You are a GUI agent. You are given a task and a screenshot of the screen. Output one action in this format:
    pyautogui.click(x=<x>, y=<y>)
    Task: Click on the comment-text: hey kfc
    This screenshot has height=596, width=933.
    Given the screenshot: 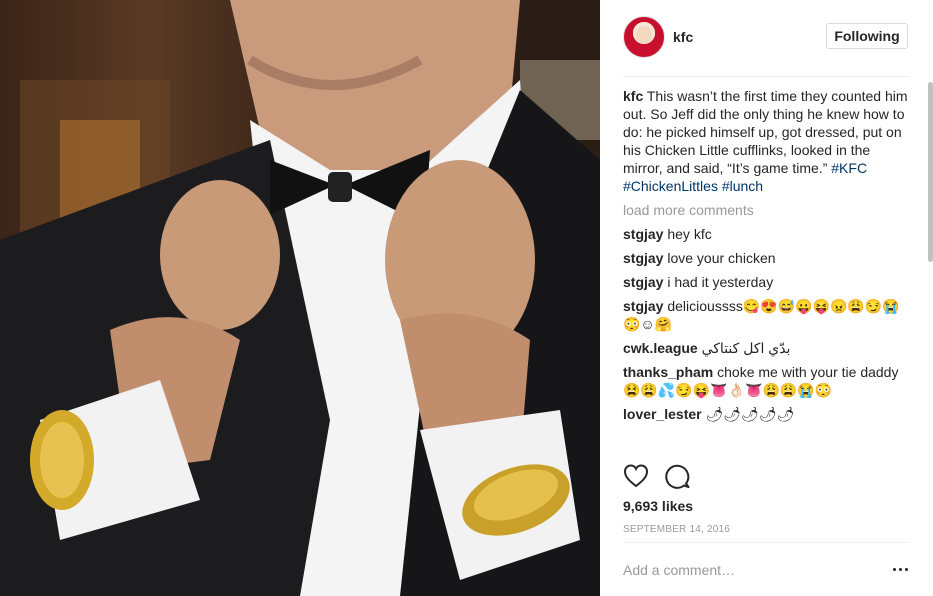 What is the action you would take?
    pyautogui.click(x=689, y=234)
    